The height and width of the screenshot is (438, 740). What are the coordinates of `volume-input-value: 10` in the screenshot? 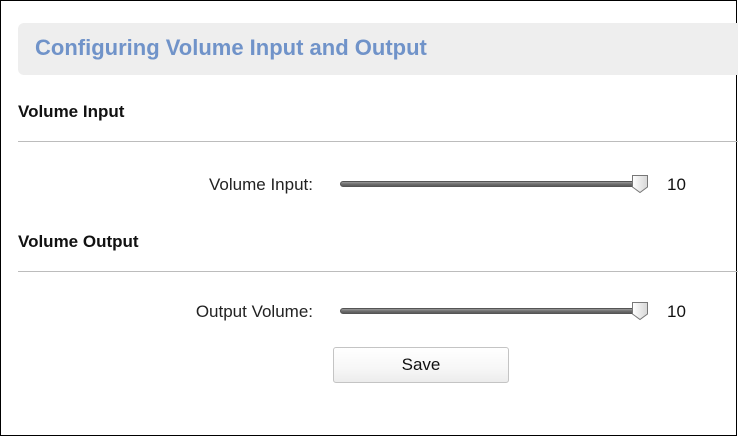 It's located at (676, 184).